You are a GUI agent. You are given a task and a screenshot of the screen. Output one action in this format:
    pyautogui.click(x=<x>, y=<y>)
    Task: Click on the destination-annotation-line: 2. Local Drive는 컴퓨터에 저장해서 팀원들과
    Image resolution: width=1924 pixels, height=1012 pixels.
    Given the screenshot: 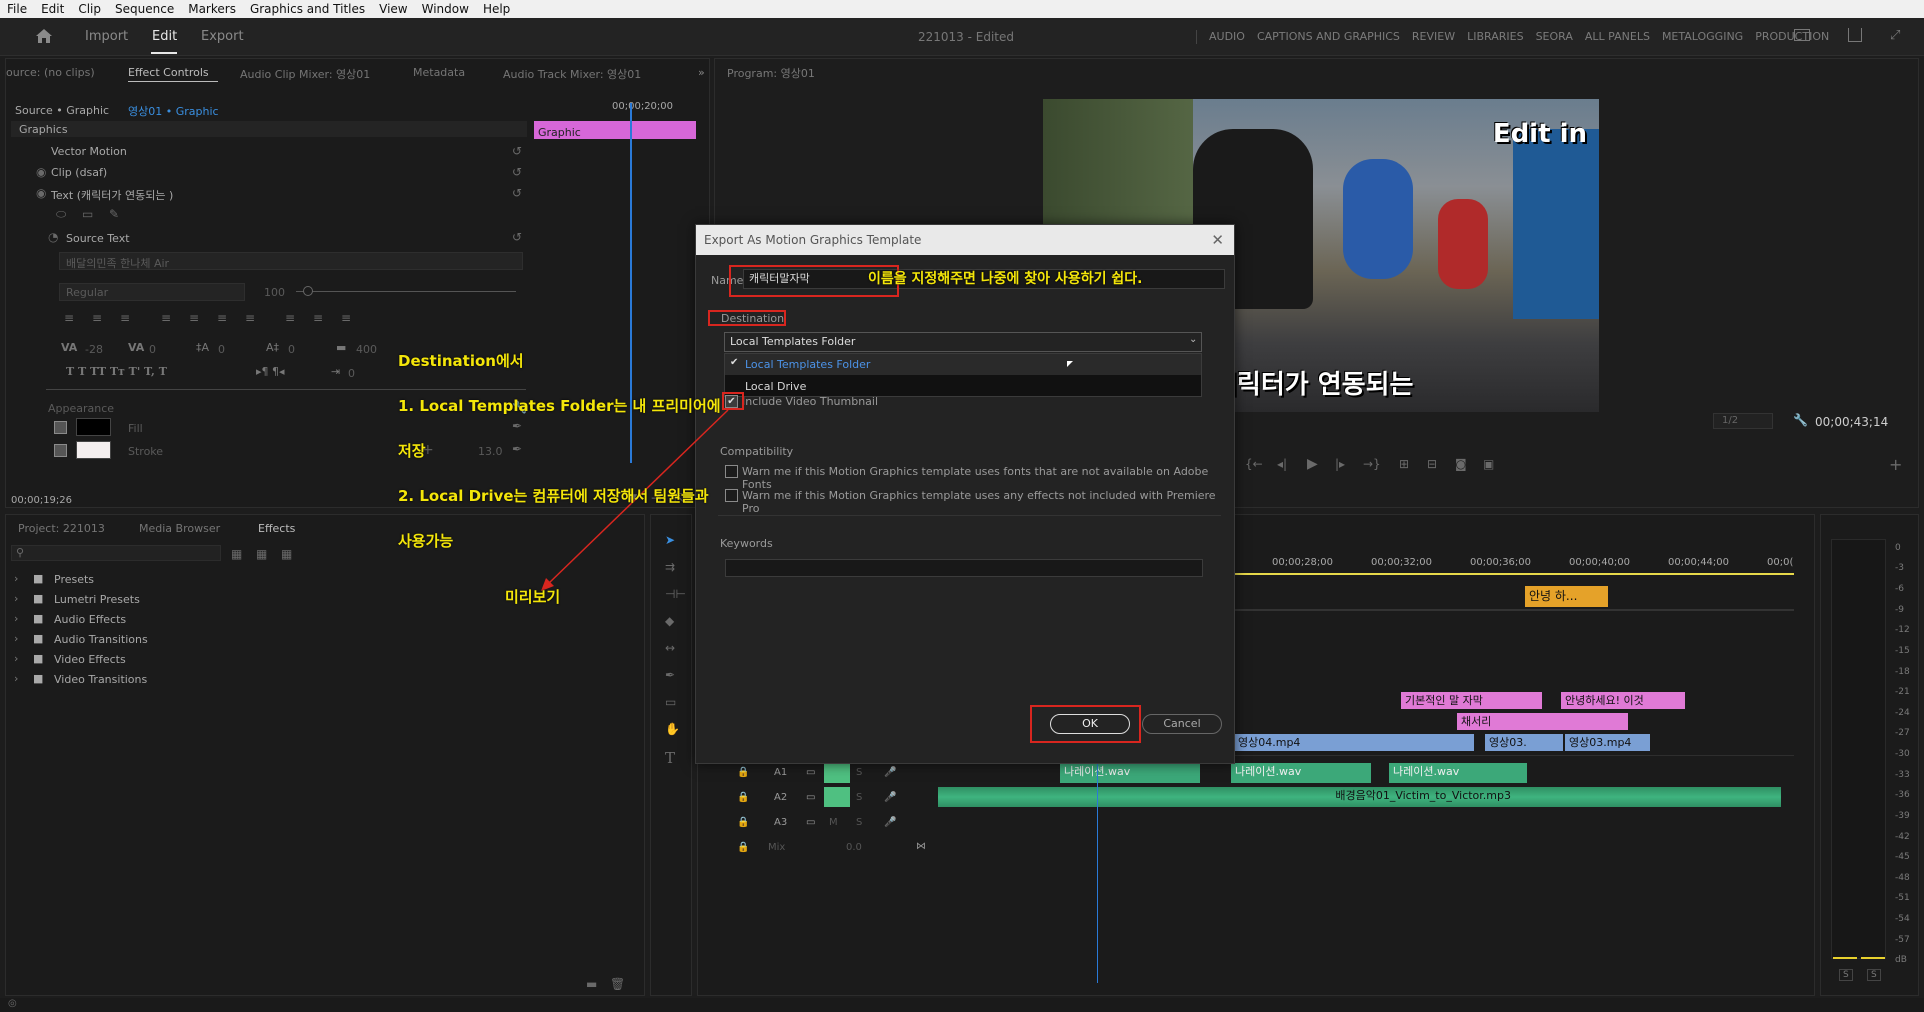 What is the action you would take?
    pyautogui.click(x=553, y=496)
    